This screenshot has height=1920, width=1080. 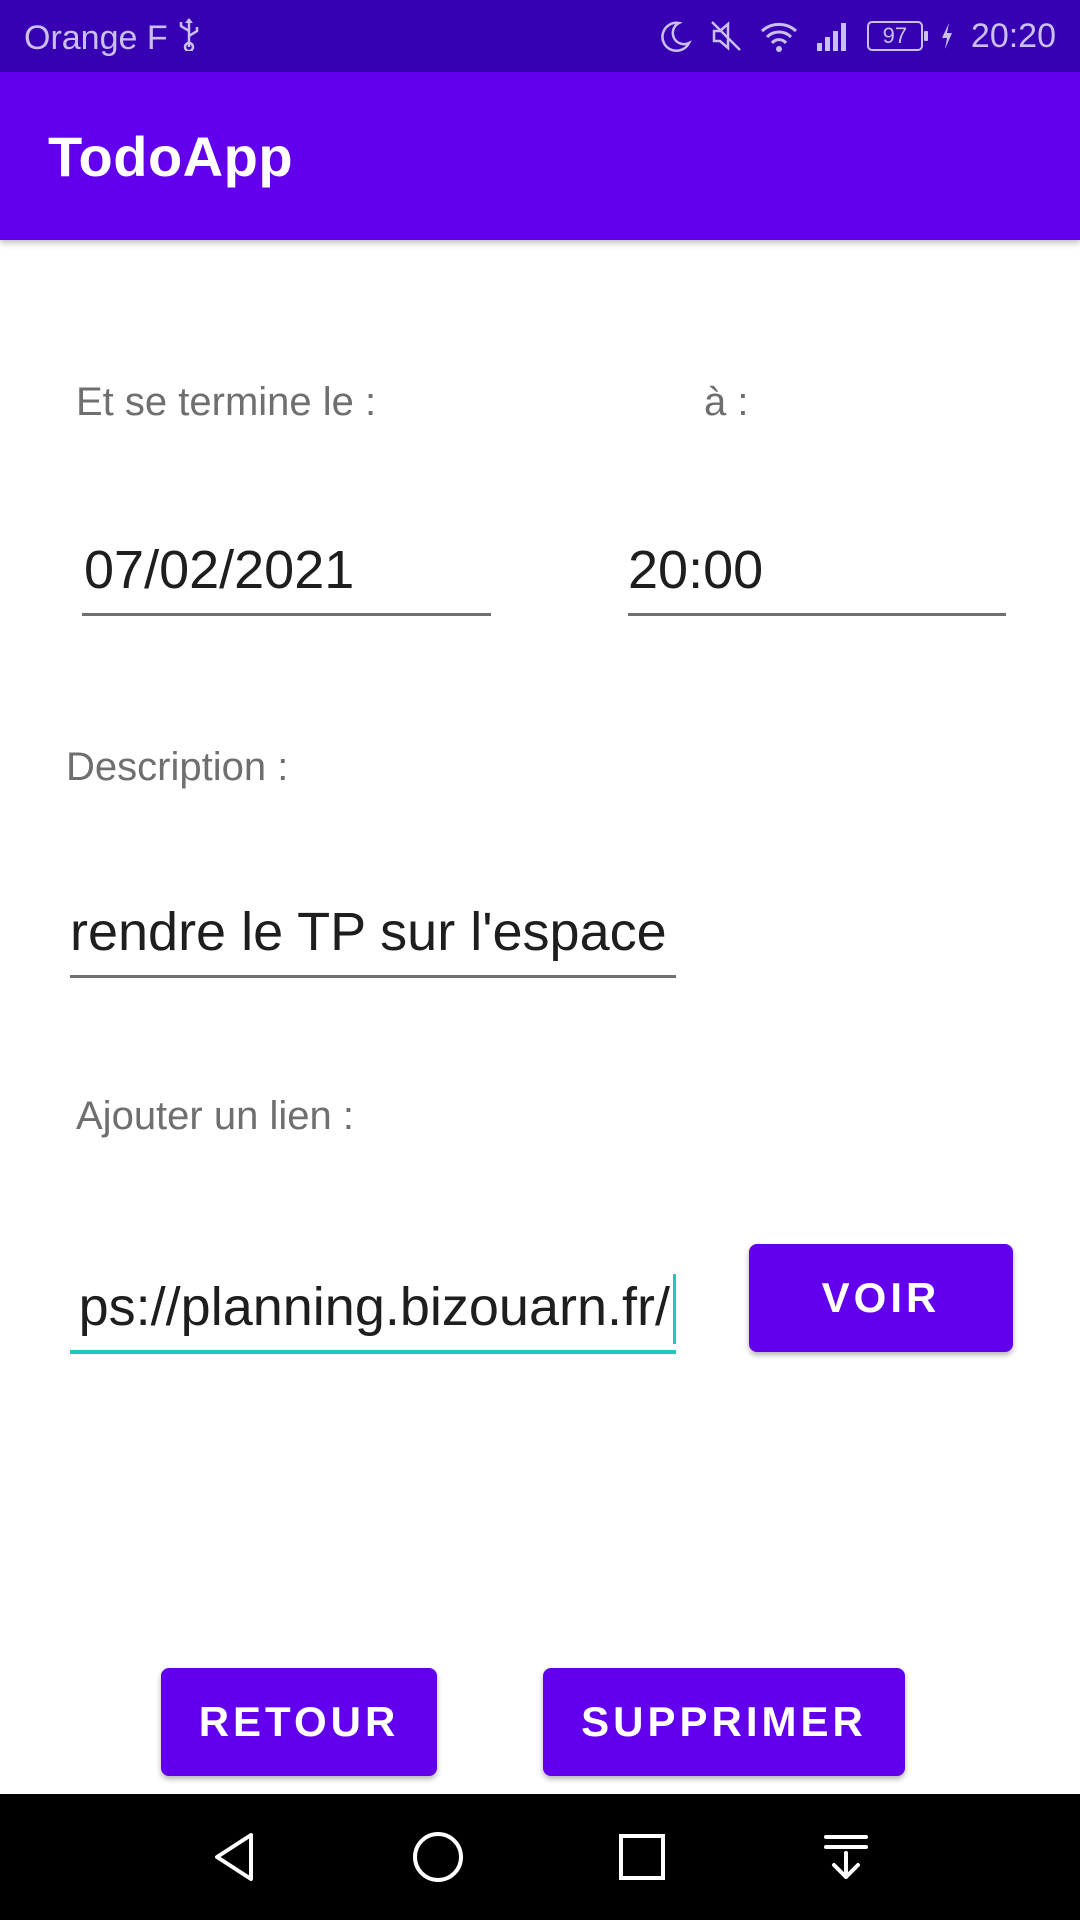 I want to click on end-time-field: 20:00, so click(x=817, y=571).